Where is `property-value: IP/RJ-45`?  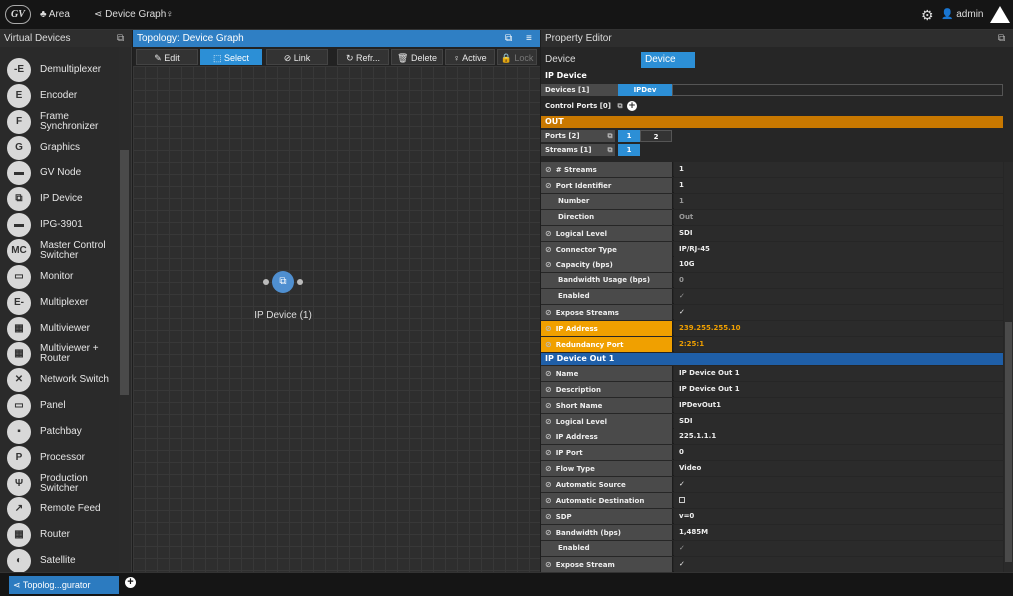
property-value: IP/RJ-45 is located at coordinates (838, 249).